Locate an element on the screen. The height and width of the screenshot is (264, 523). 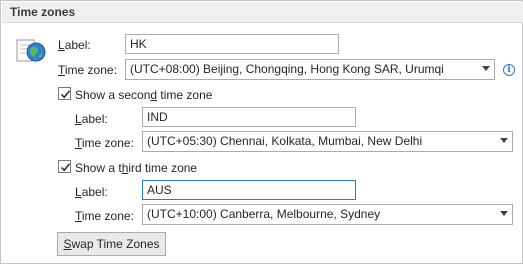
second-timezone-caption: Time zone: is located at coordinates (104, 143).